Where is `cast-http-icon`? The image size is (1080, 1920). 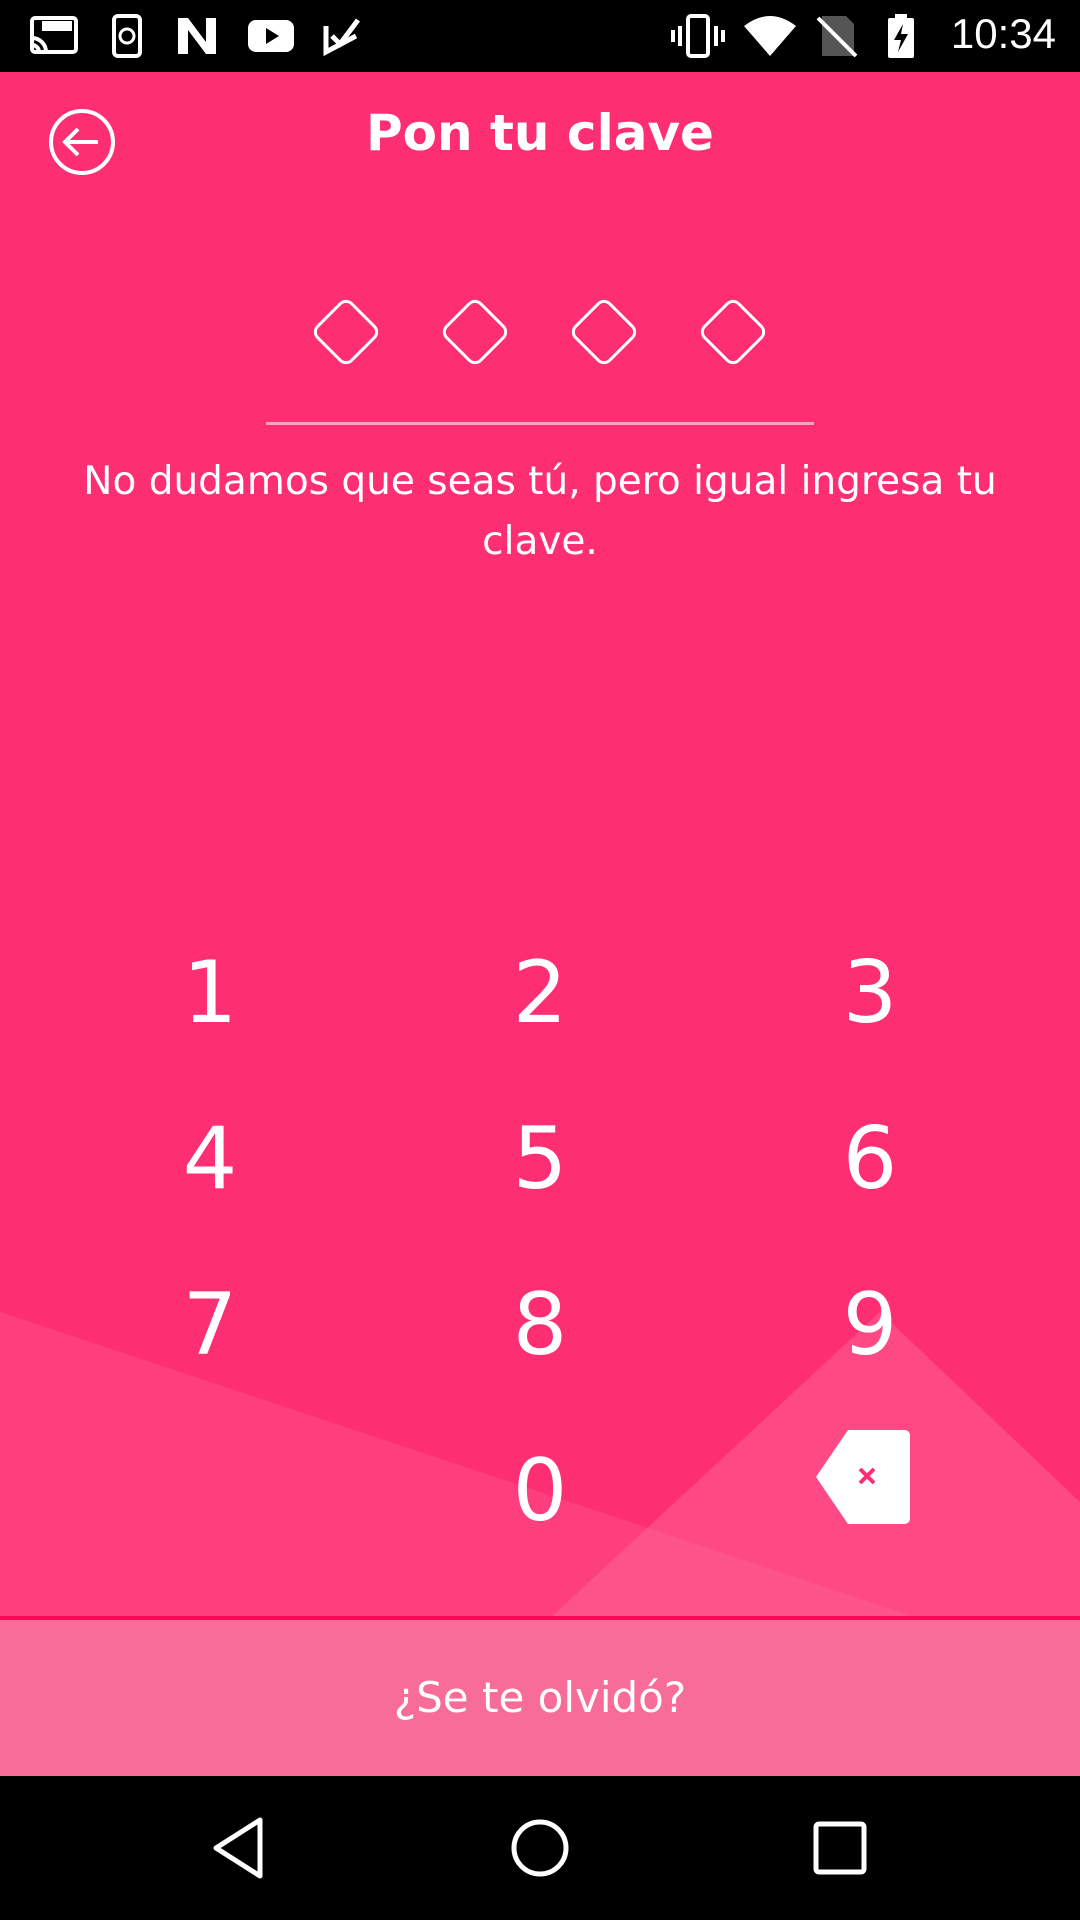 cast-http-icon is located at coordinates (54, 35).